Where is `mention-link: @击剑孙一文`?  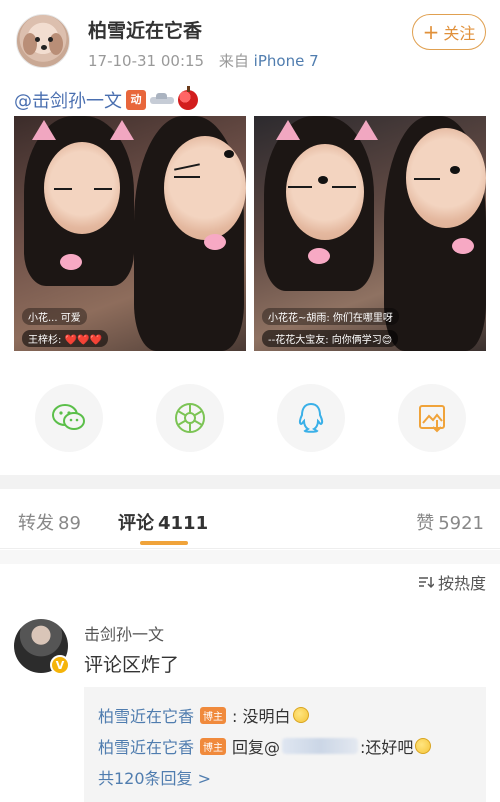 mention-link: @击剑孙一文 is located at coordinates (68, 100).